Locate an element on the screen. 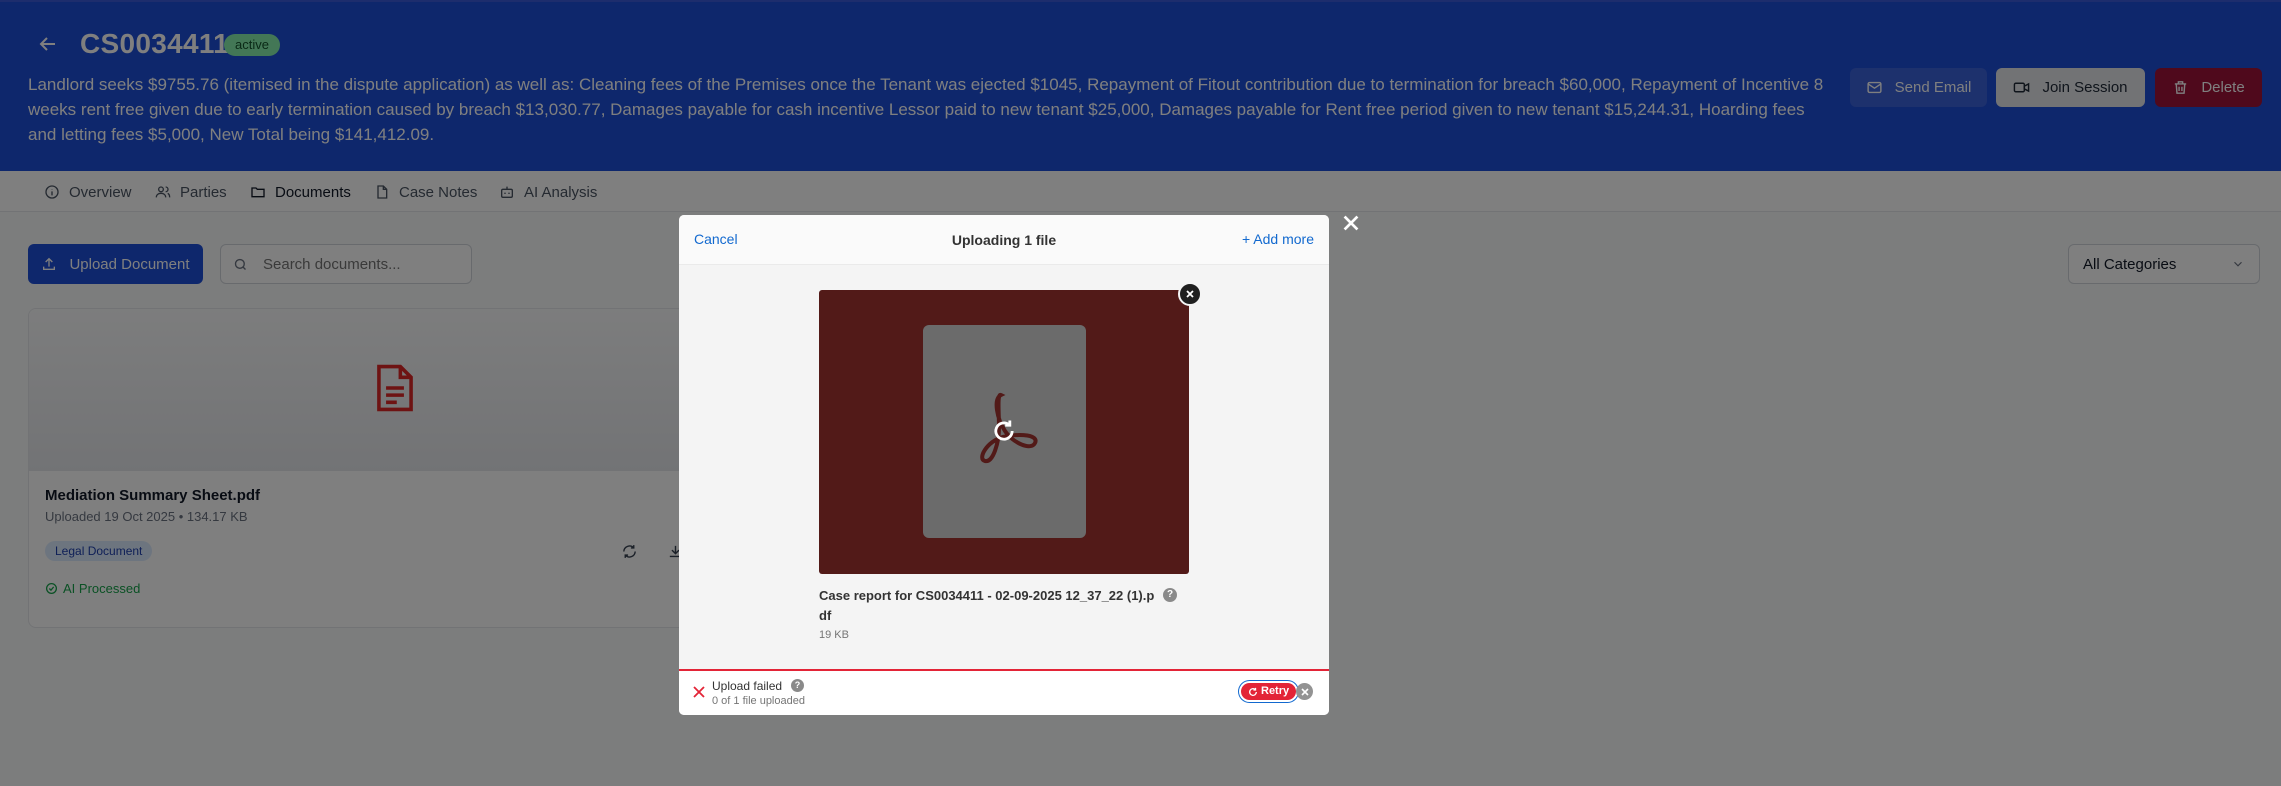 The height and width of the screenshot is (786, 2281). modal-title: Uploading 1 file is located at coordinates (1004, 240).